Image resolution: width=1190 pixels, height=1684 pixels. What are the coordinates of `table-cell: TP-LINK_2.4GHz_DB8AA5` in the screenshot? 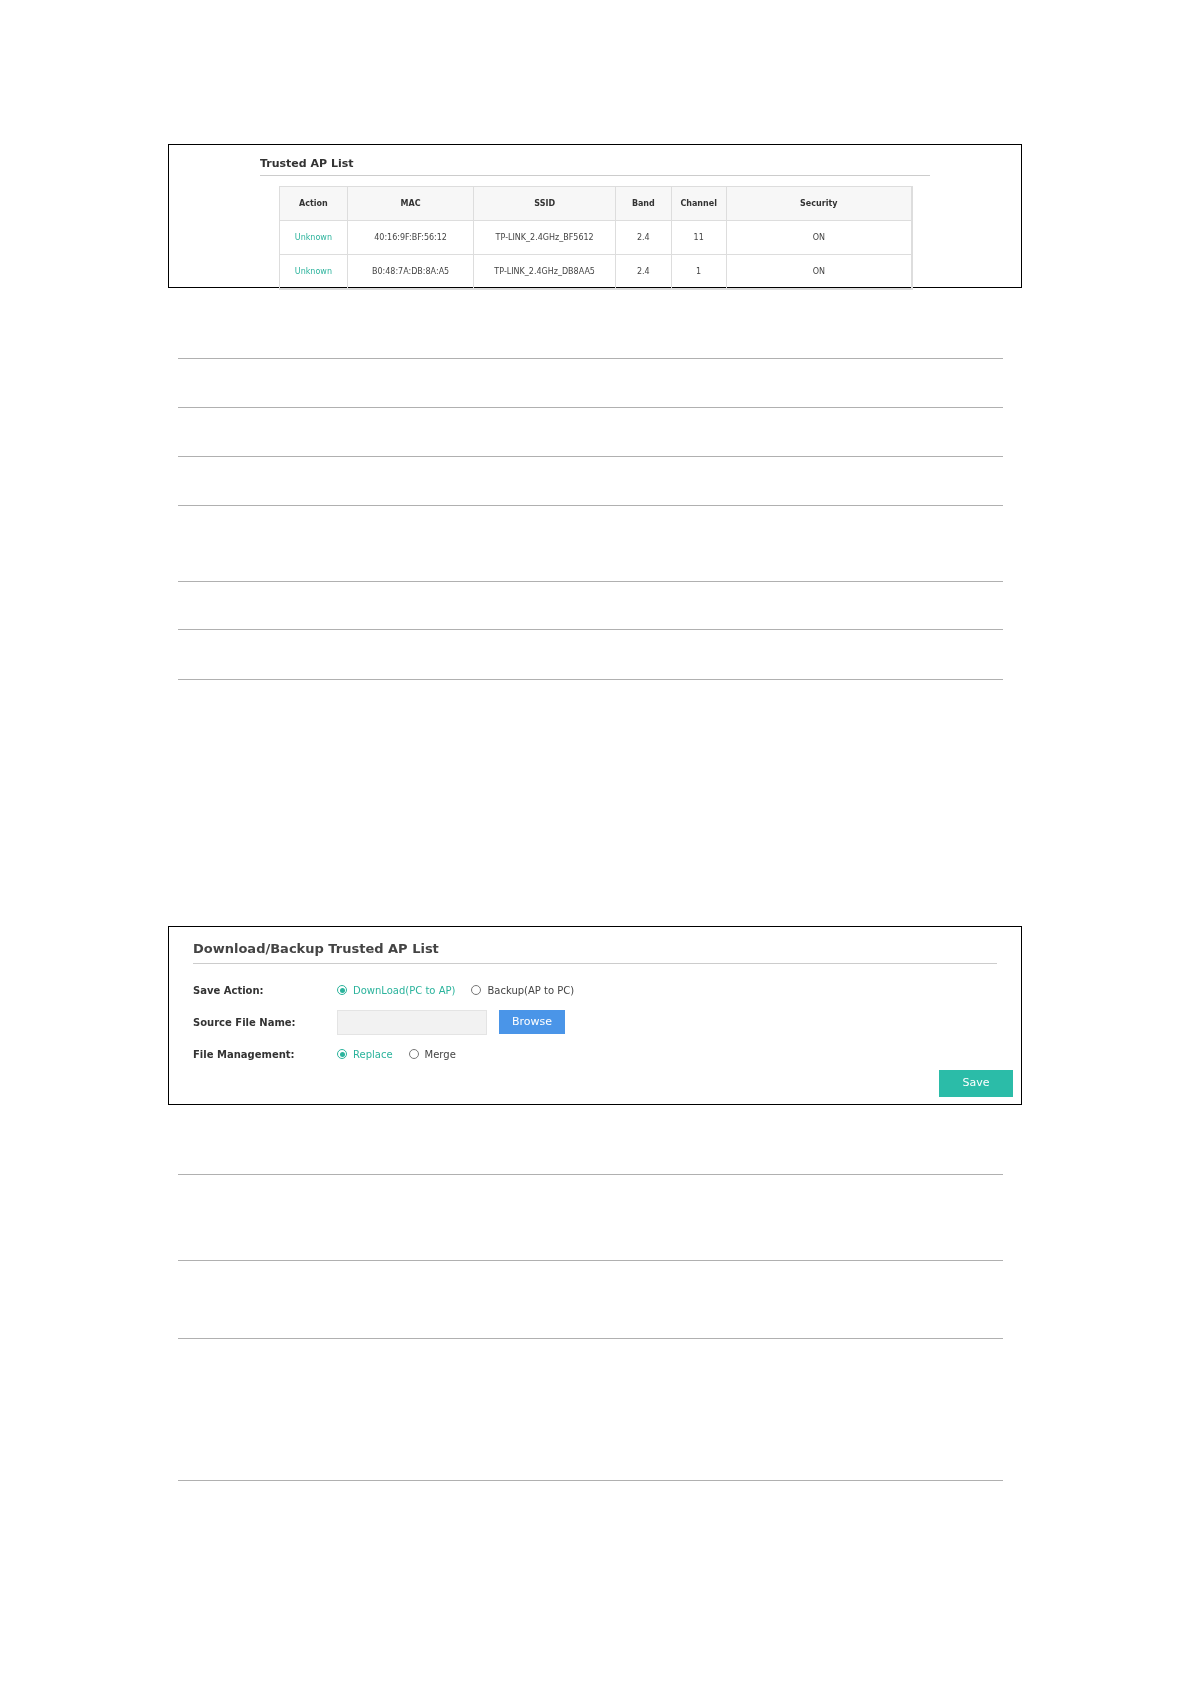 It's located at (545, 271).